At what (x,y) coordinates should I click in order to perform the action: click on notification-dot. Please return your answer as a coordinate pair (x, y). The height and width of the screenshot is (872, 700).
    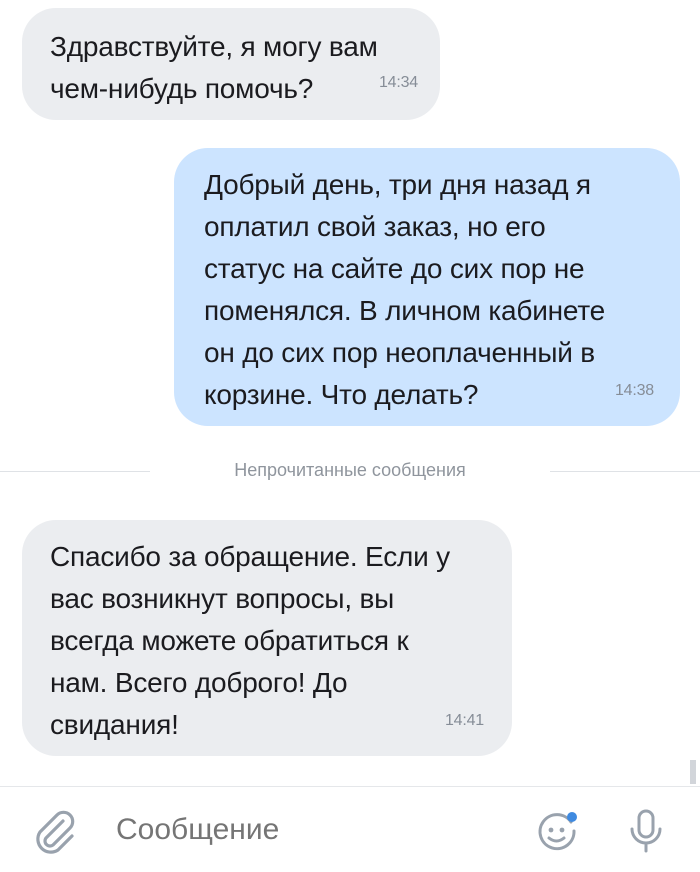
    Looking at the image, I should click on (572, 817).